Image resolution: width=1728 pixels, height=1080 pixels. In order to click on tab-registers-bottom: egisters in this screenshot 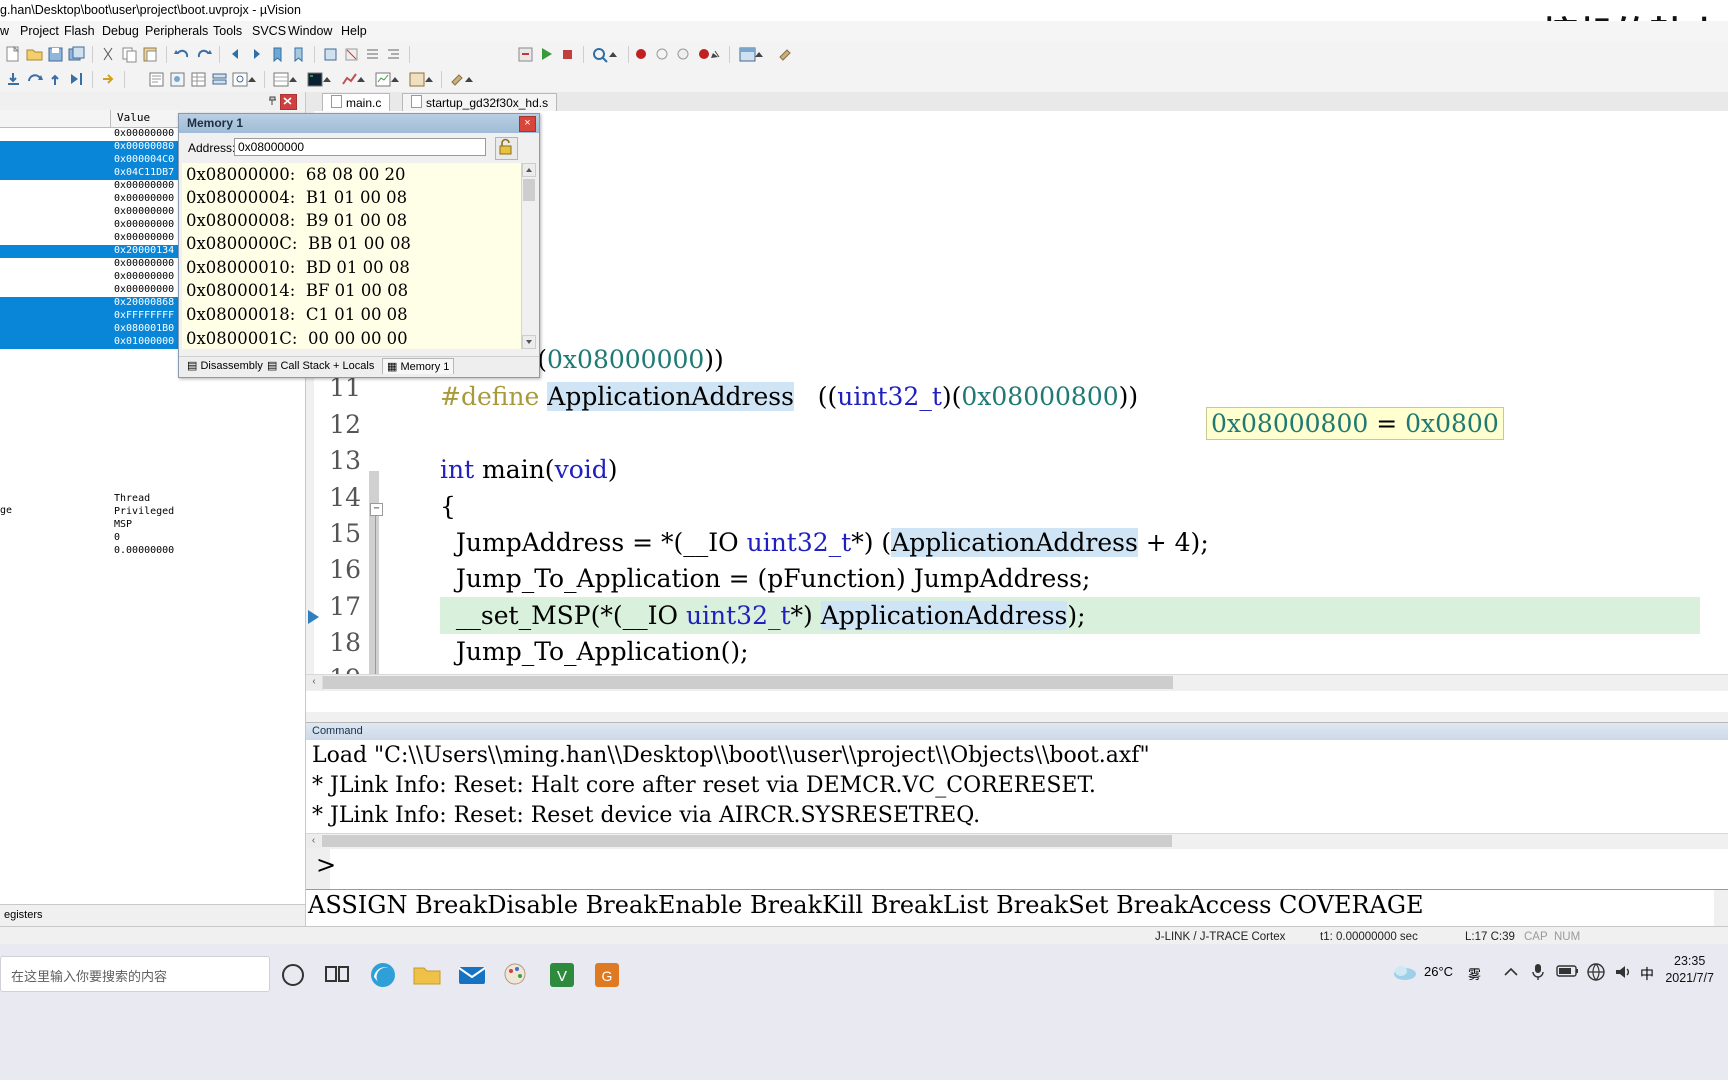, I will do `click(23, 915)`.